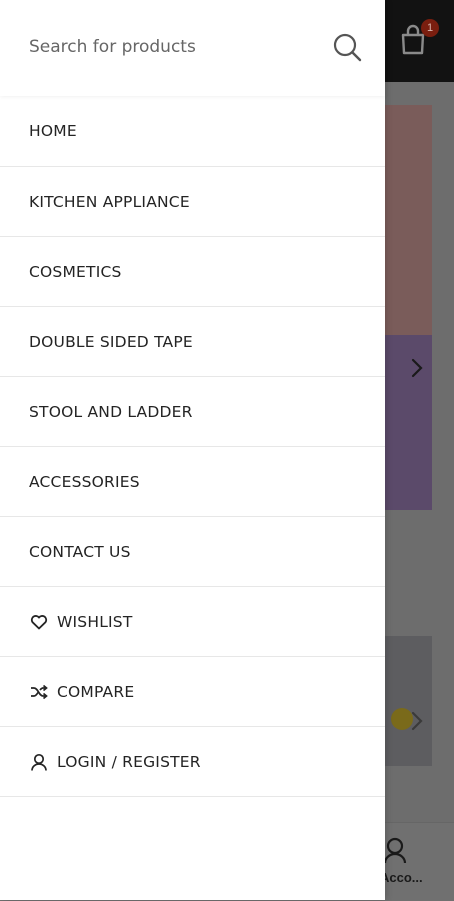 The height and width of the screenshot is (901, 454). What do you see at coordinates (430, 28) in the screenshot?
I see `cart-count-badge: 1` at bounding box center [430, 28].